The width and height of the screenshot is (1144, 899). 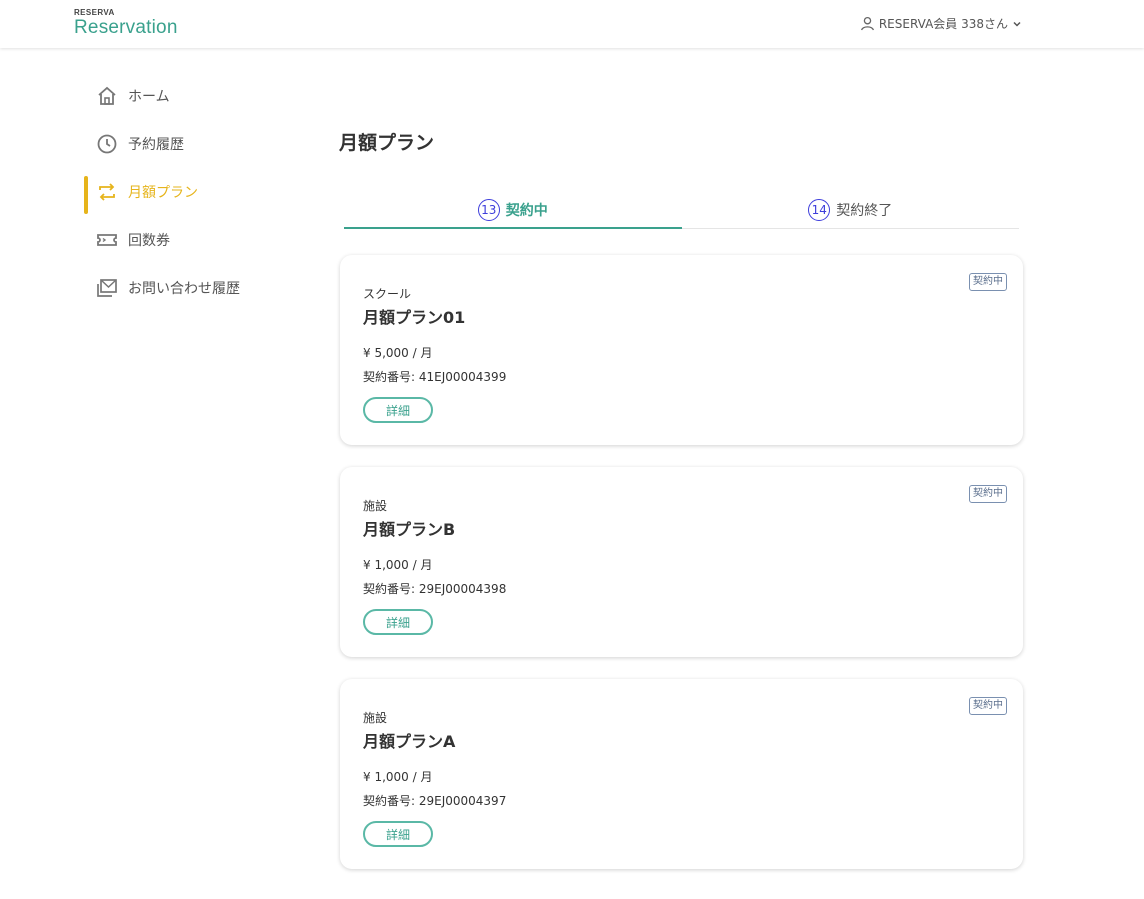 I want to click on user-icon, so click(x=867, y=23).